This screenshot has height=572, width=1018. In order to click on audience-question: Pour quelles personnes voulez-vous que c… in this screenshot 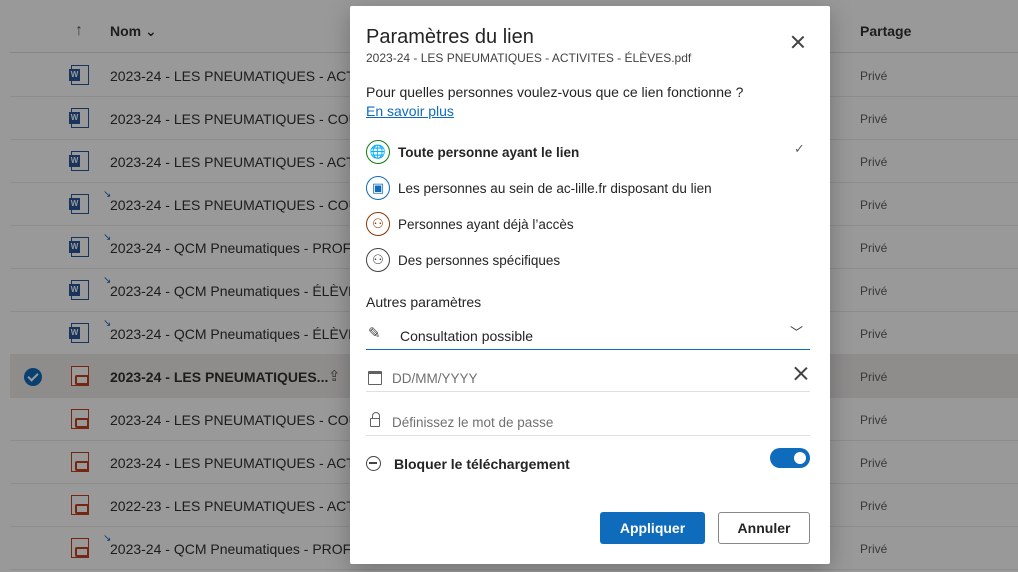, I will do `click(555, 92)`.